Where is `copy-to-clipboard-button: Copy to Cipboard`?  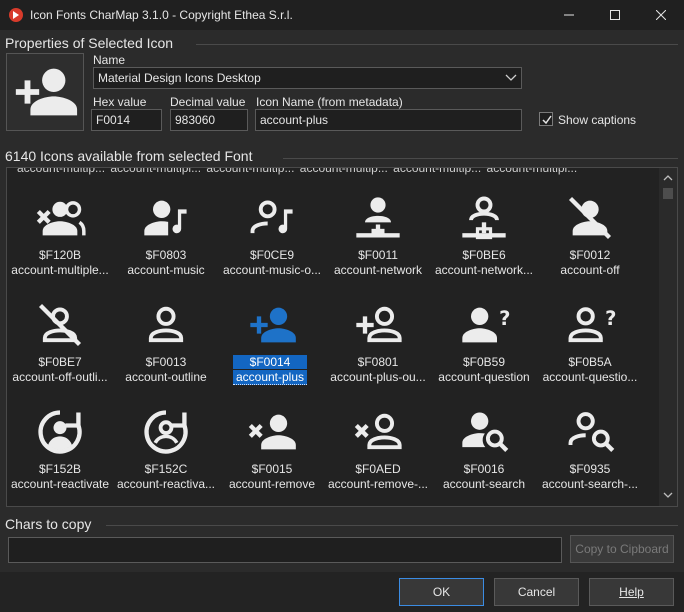 copy-to-clipboard-button: Copy to Cipboard is located at coordinates (622, 549).